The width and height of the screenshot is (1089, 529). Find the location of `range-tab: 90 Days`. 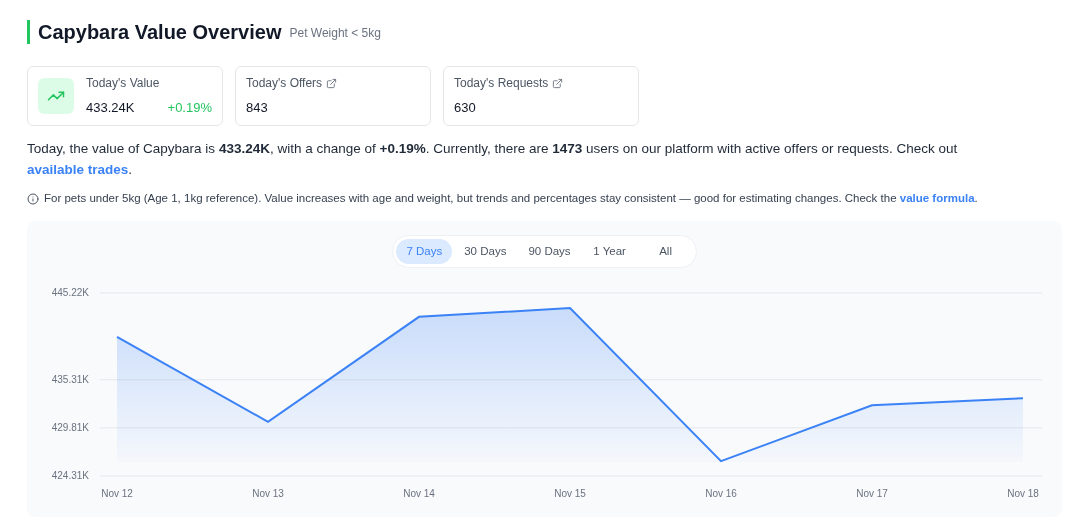

range-tab: 90 Days is located at coordinates (549, 252).